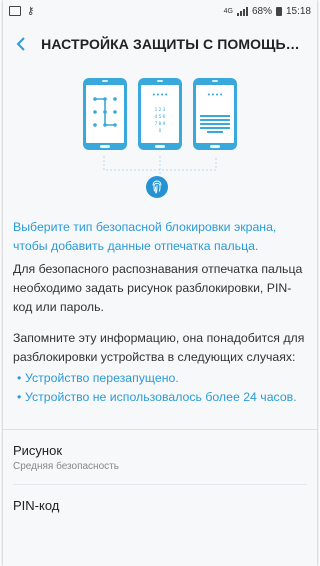  What do you see at coordinates (36, 505) in the screenshot?
I see `option-title: PIN-код` at bounding box center [36, 505].